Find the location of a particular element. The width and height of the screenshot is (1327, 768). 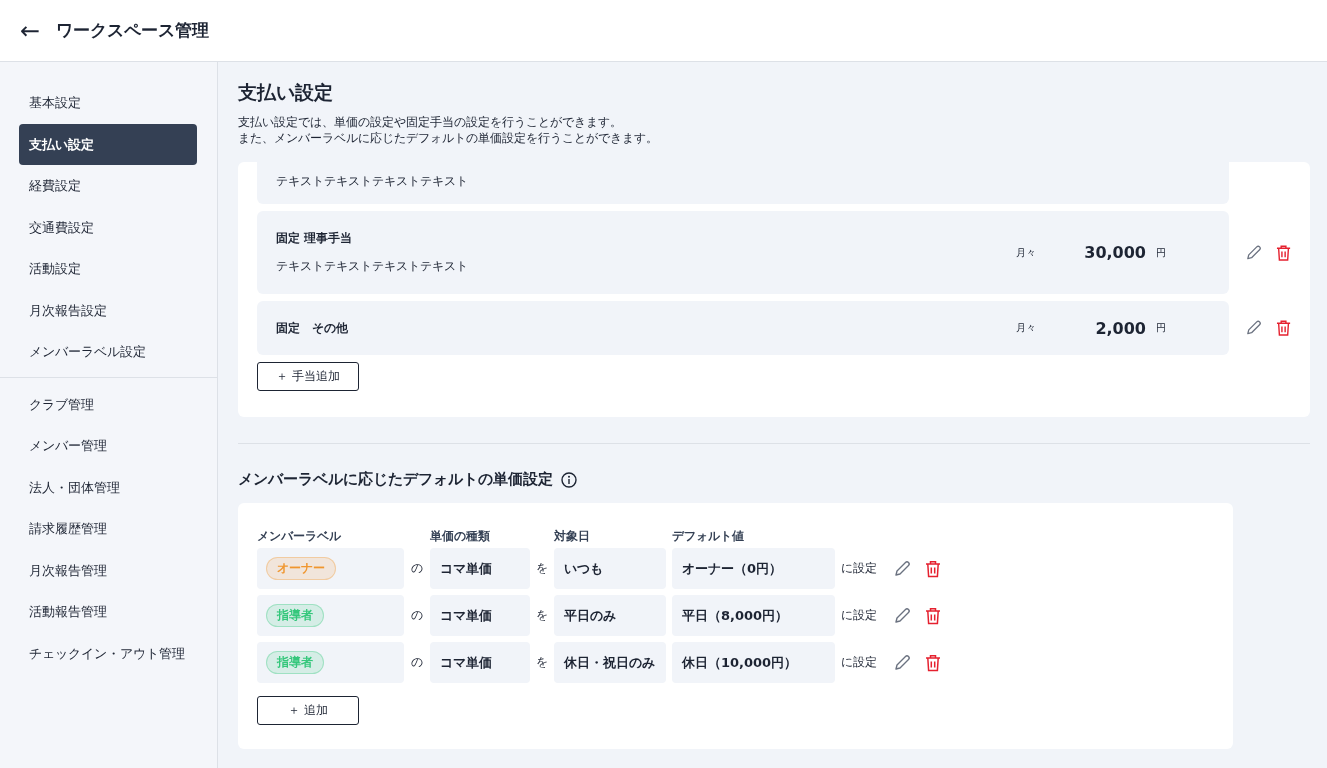

sidebar-item: 月次報告設定 is located at coordinates (108, 310).